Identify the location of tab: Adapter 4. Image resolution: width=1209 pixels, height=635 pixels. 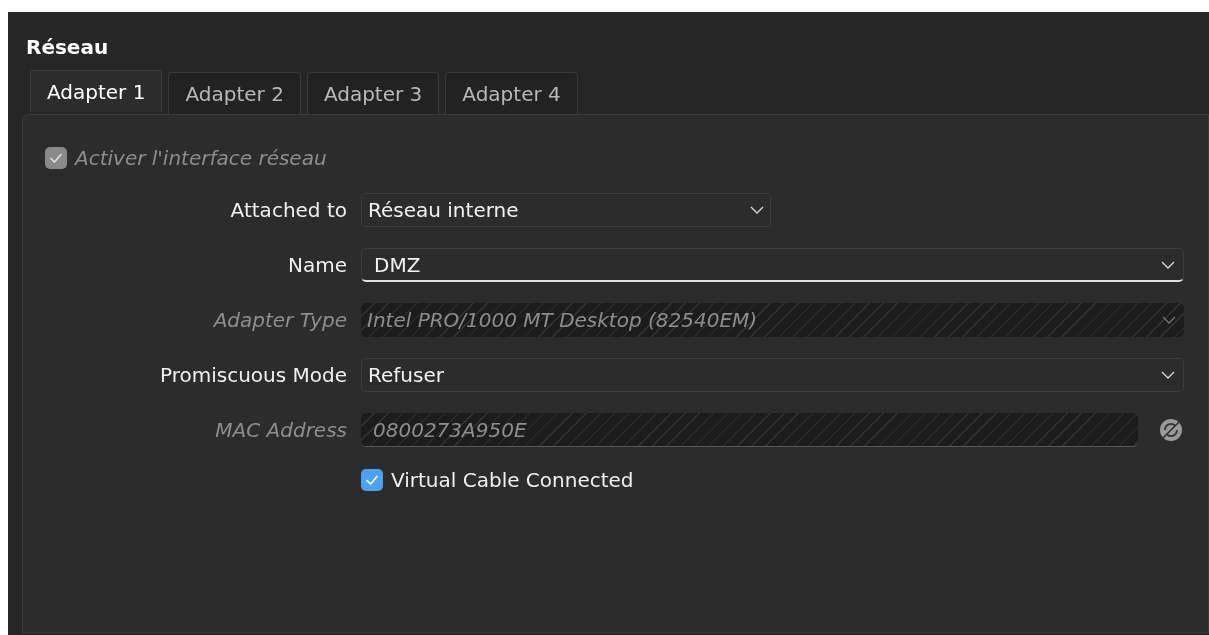
(511, 93).